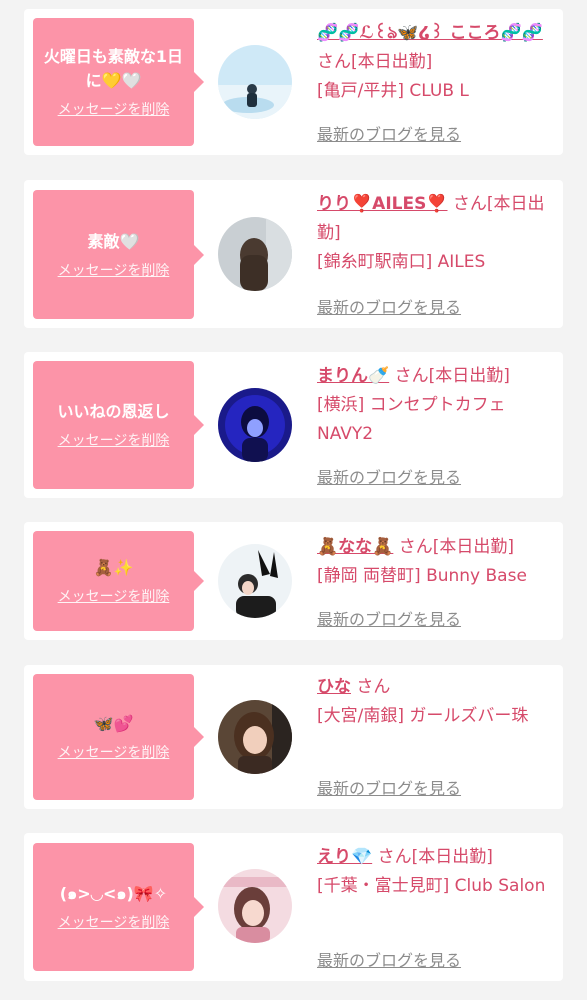  I want to click on message-bubble: 火曜日も素敵な1日に💛🤍 メッセージを削除, so click(118, 82).